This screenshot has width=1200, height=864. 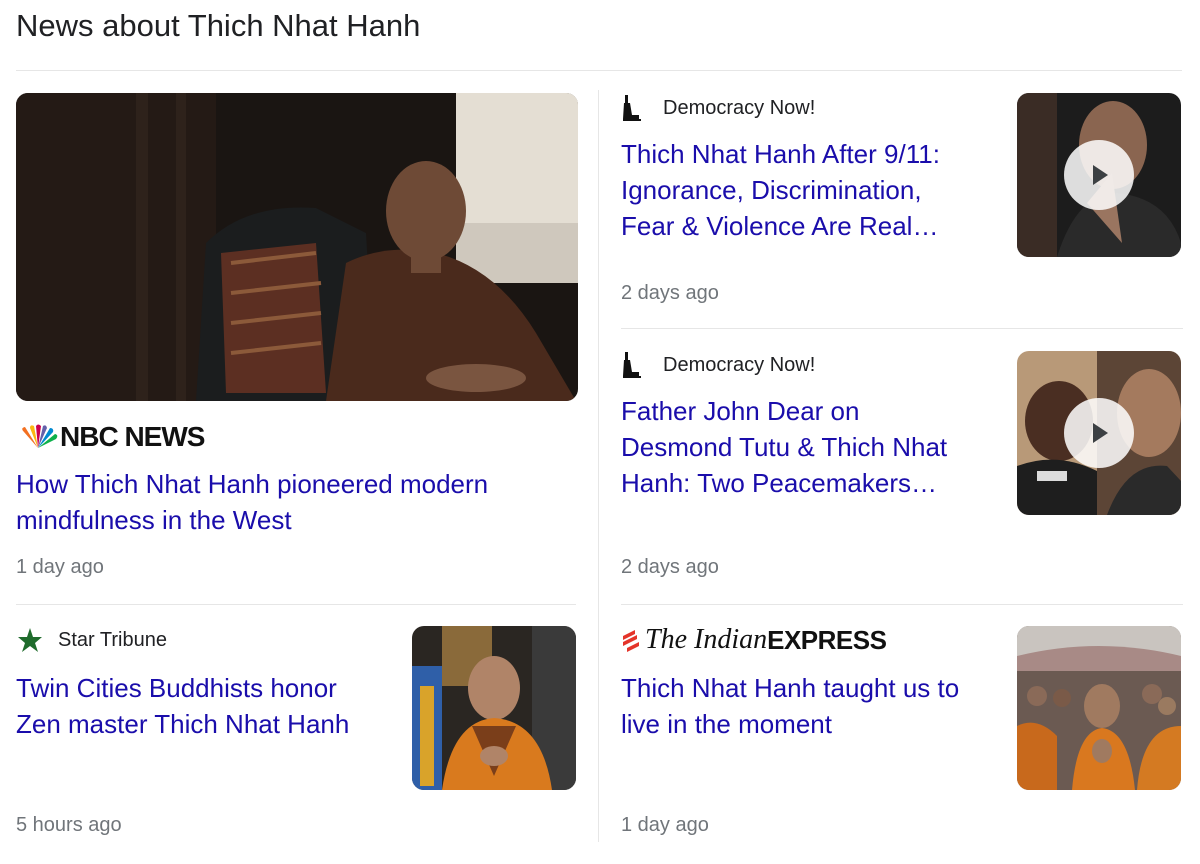 What do you see at coordinates (69, 825) in the screenshot?
I see `article-time: 5 hours ago` at bounding box center [69, 825].